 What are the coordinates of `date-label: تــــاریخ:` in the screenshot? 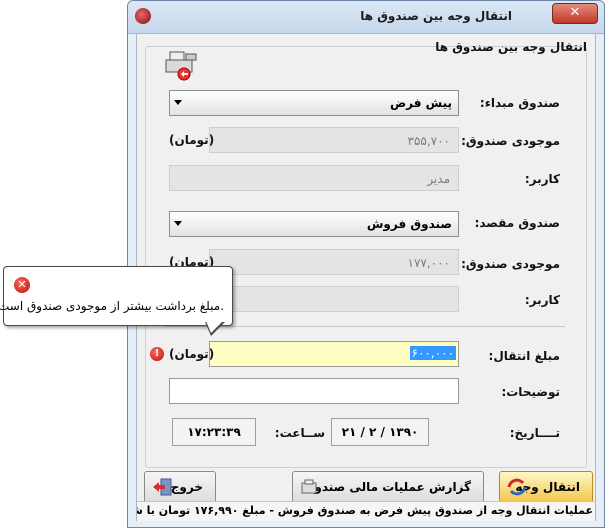 It's located at (534, 433).